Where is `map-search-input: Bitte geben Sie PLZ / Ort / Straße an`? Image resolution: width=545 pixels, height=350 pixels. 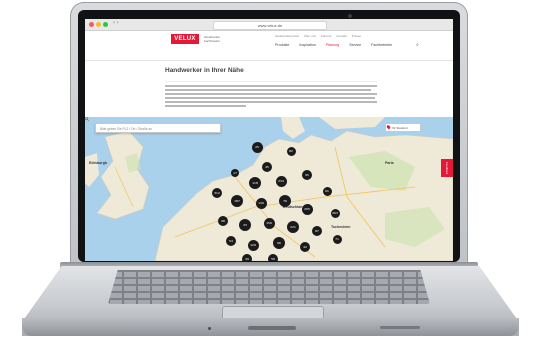
map-search-input: Bitte geben Sie PLZ / Ort / Straße an is located at coordinates (158, 128).